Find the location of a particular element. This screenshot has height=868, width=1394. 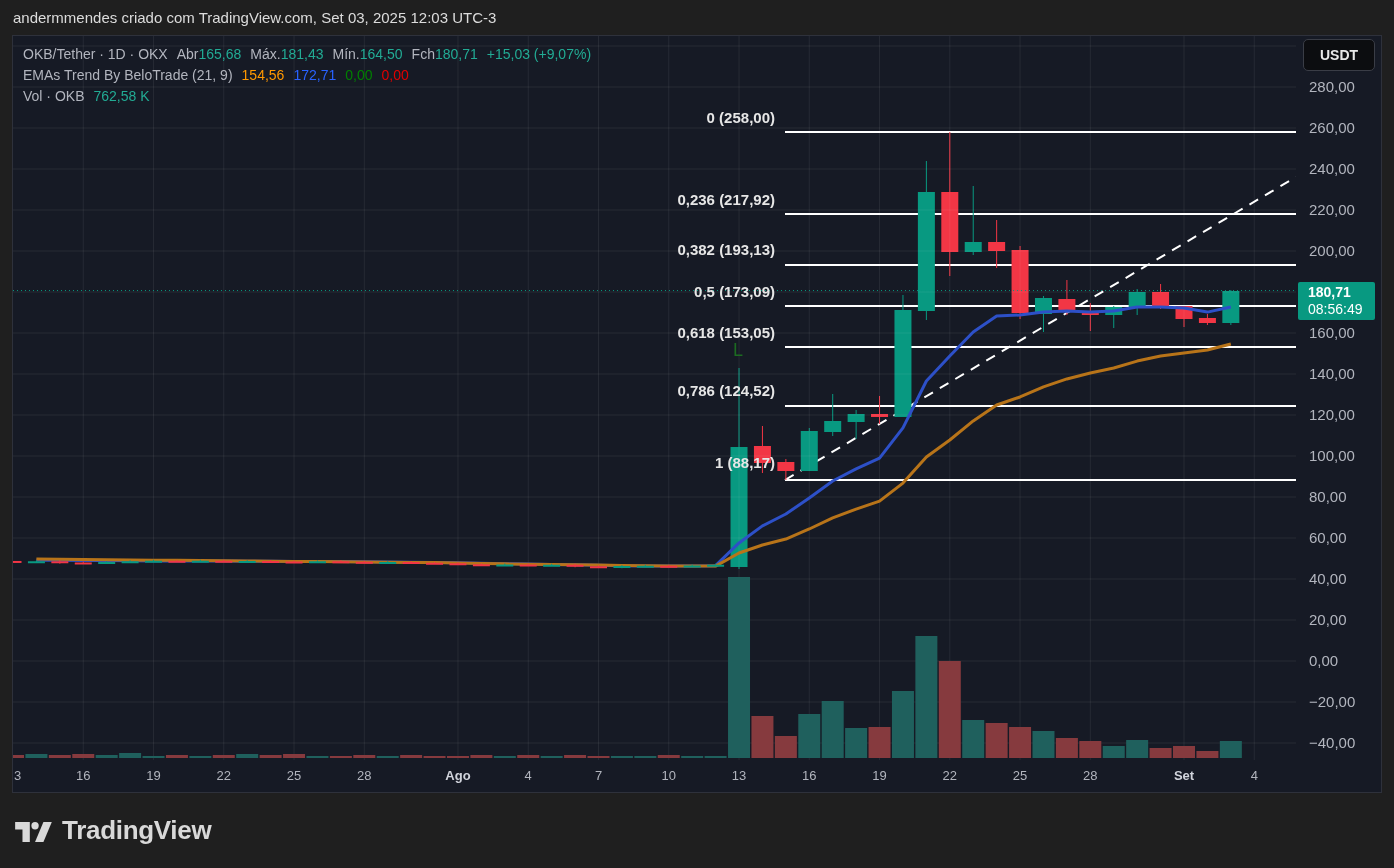

price-axis-label: 240,00 is located at coordinates (1332, 169).